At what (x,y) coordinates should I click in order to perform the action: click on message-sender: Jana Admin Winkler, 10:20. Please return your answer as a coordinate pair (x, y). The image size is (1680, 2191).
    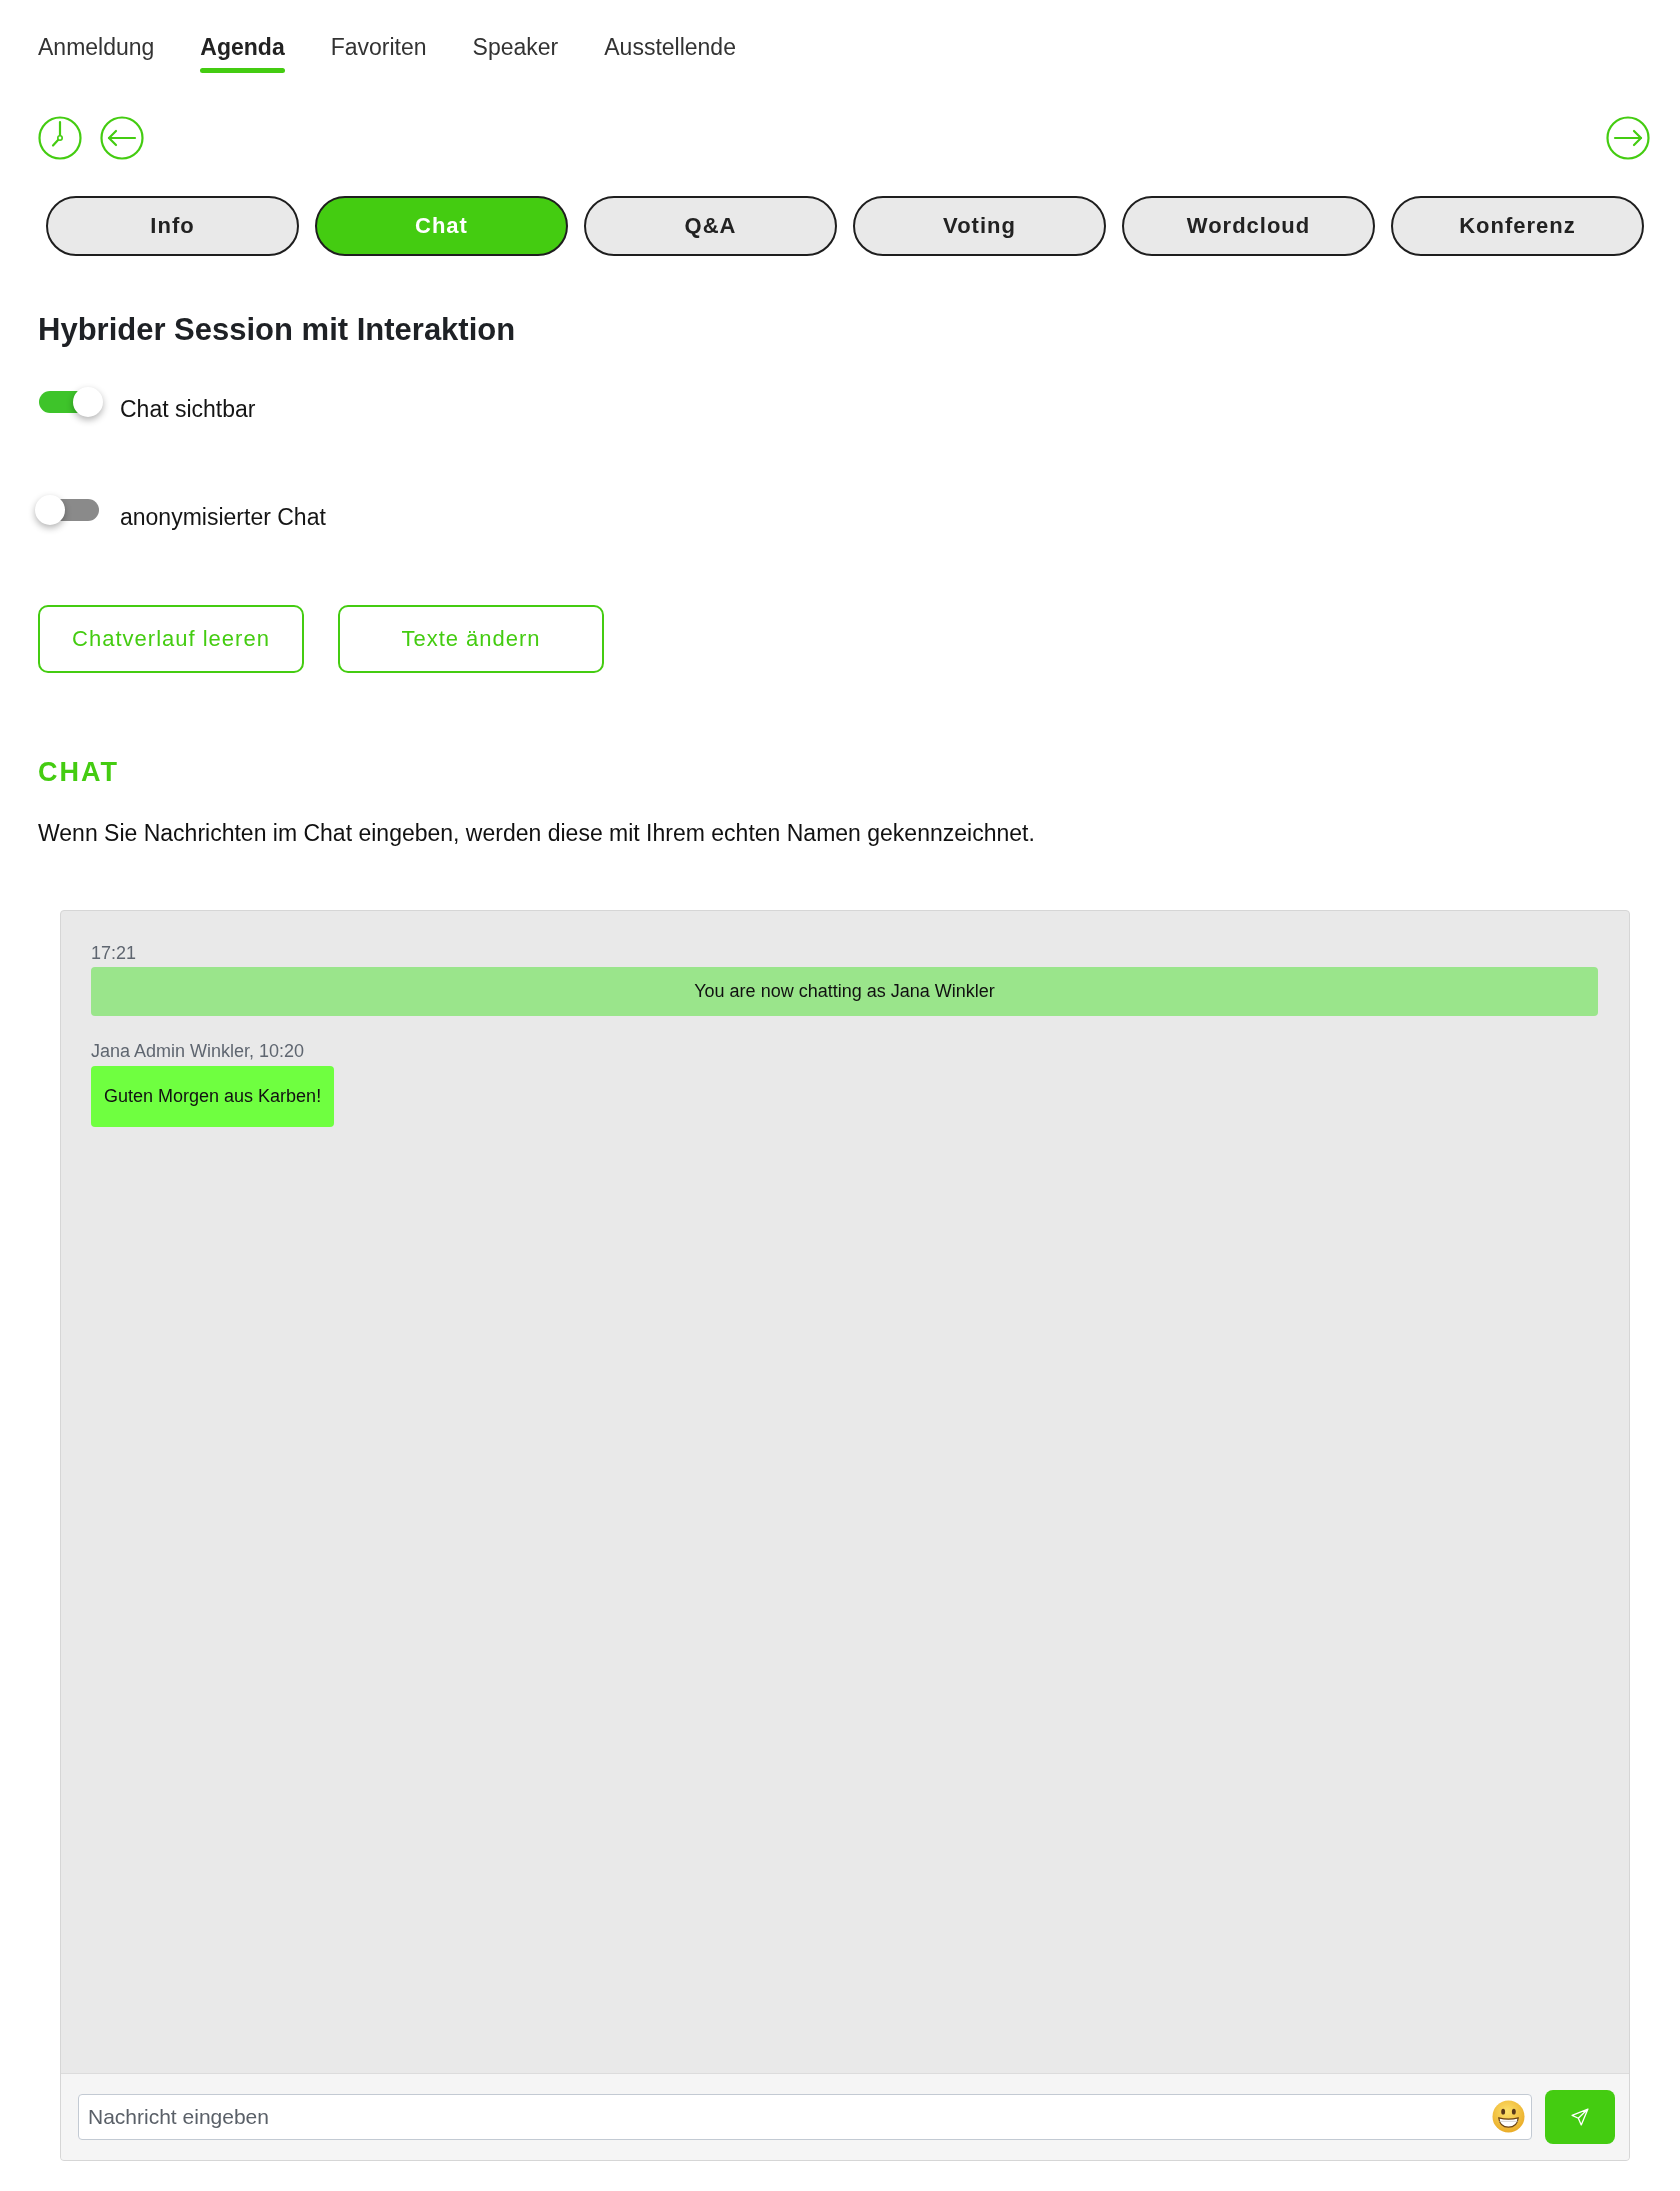
    Looking at the image, I should click on (198, 1051).